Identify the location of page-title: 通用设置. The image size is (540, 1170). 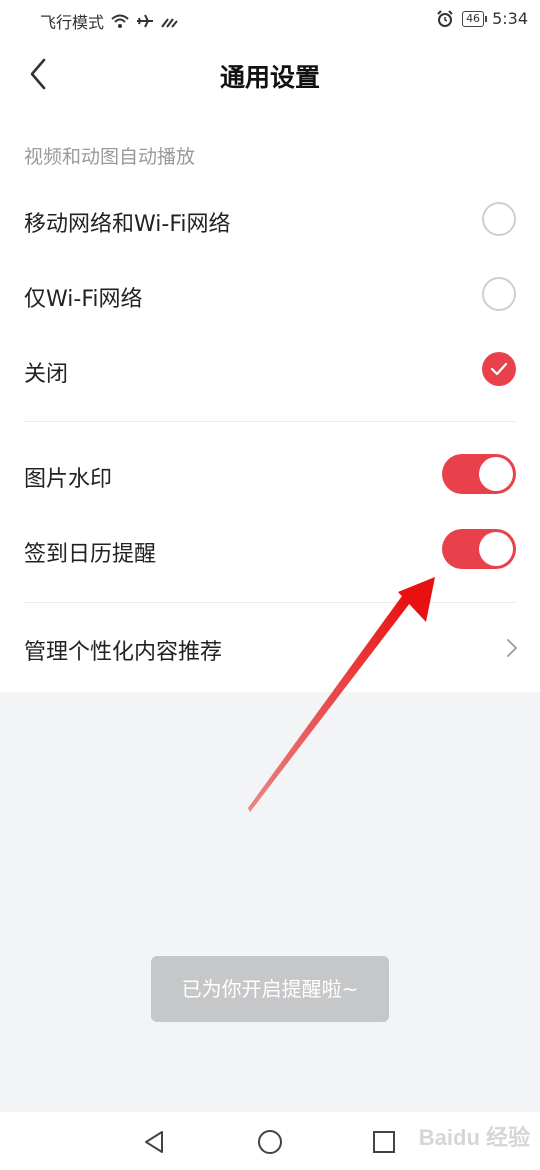
(269, 77).